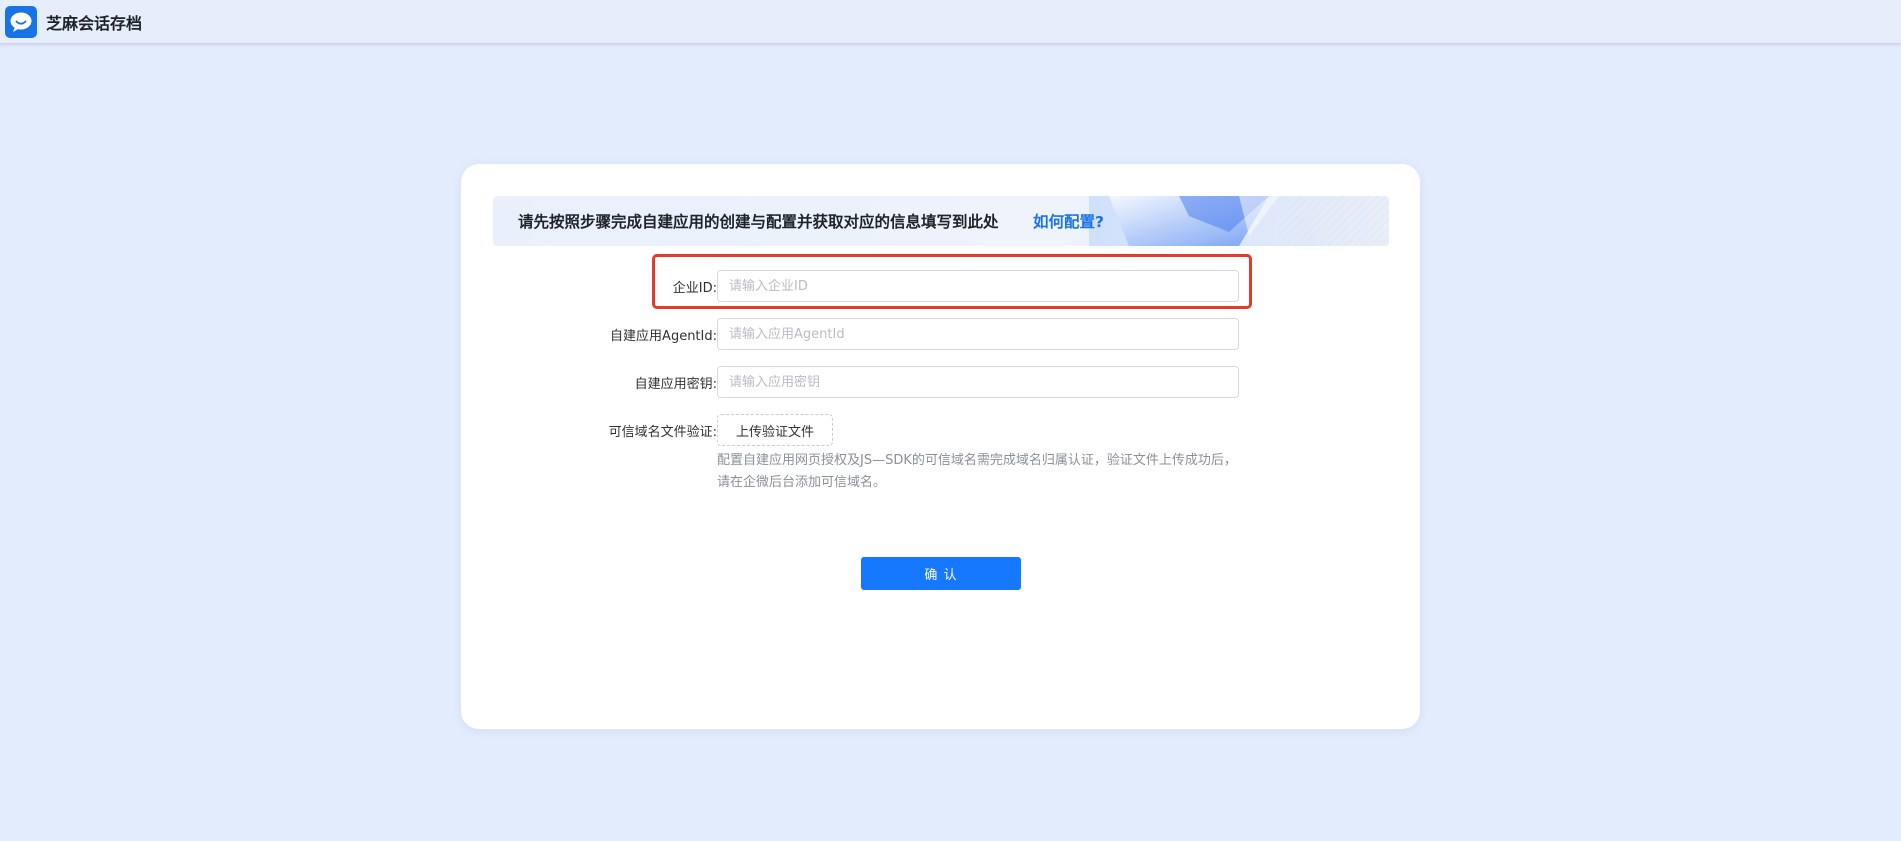  I want to click on corp-id-input, so click(978, 286).